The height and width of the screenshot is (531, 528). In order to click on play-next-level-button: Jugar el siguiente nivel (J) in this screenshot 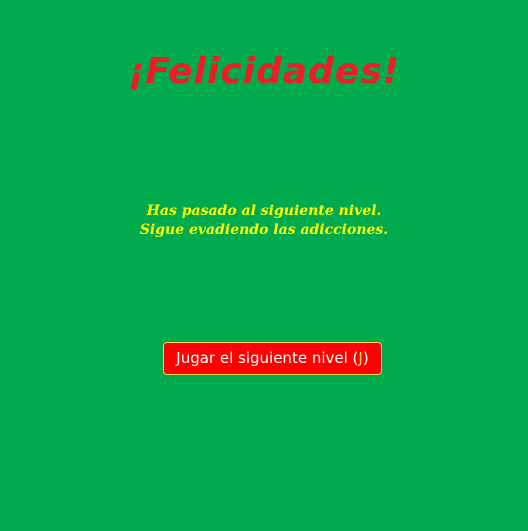, I will do `click(272, 358)`.